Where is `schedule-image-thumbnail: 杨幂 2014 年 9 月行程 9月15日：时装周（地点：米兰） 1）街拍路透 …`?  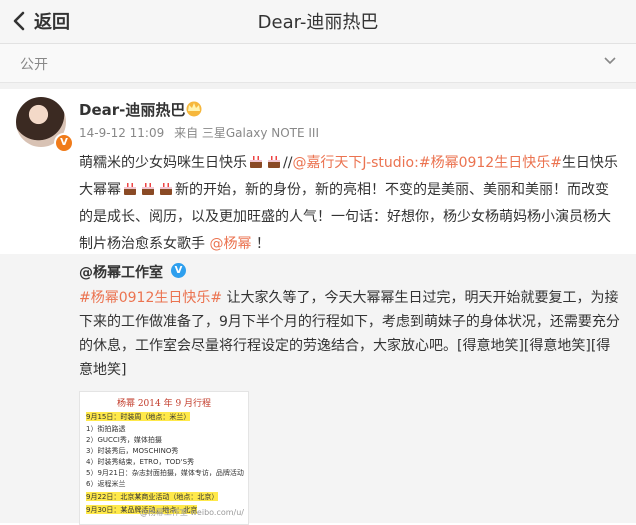 schedule-image-thumbnail: 杨幂 2014 年 9 月行程 9月15日：时装周（地点：米兰） 1）街拍路透 … is located at coordinates (164, 458).